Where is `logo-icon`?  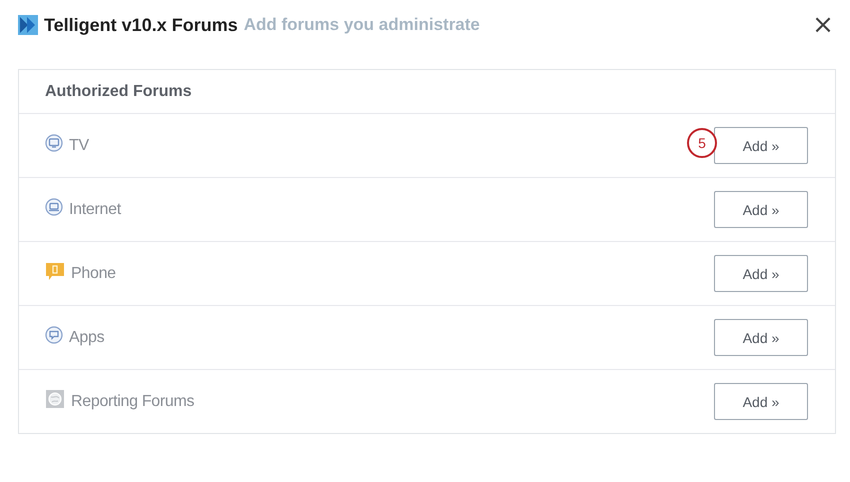 logo-icon is located at coordinates (28, 25).